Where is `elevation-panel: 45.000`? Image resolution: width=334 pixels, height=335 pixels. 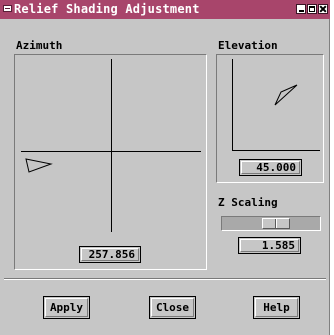 elevation-panel: 45.000 is located at coordinates (270, 118).